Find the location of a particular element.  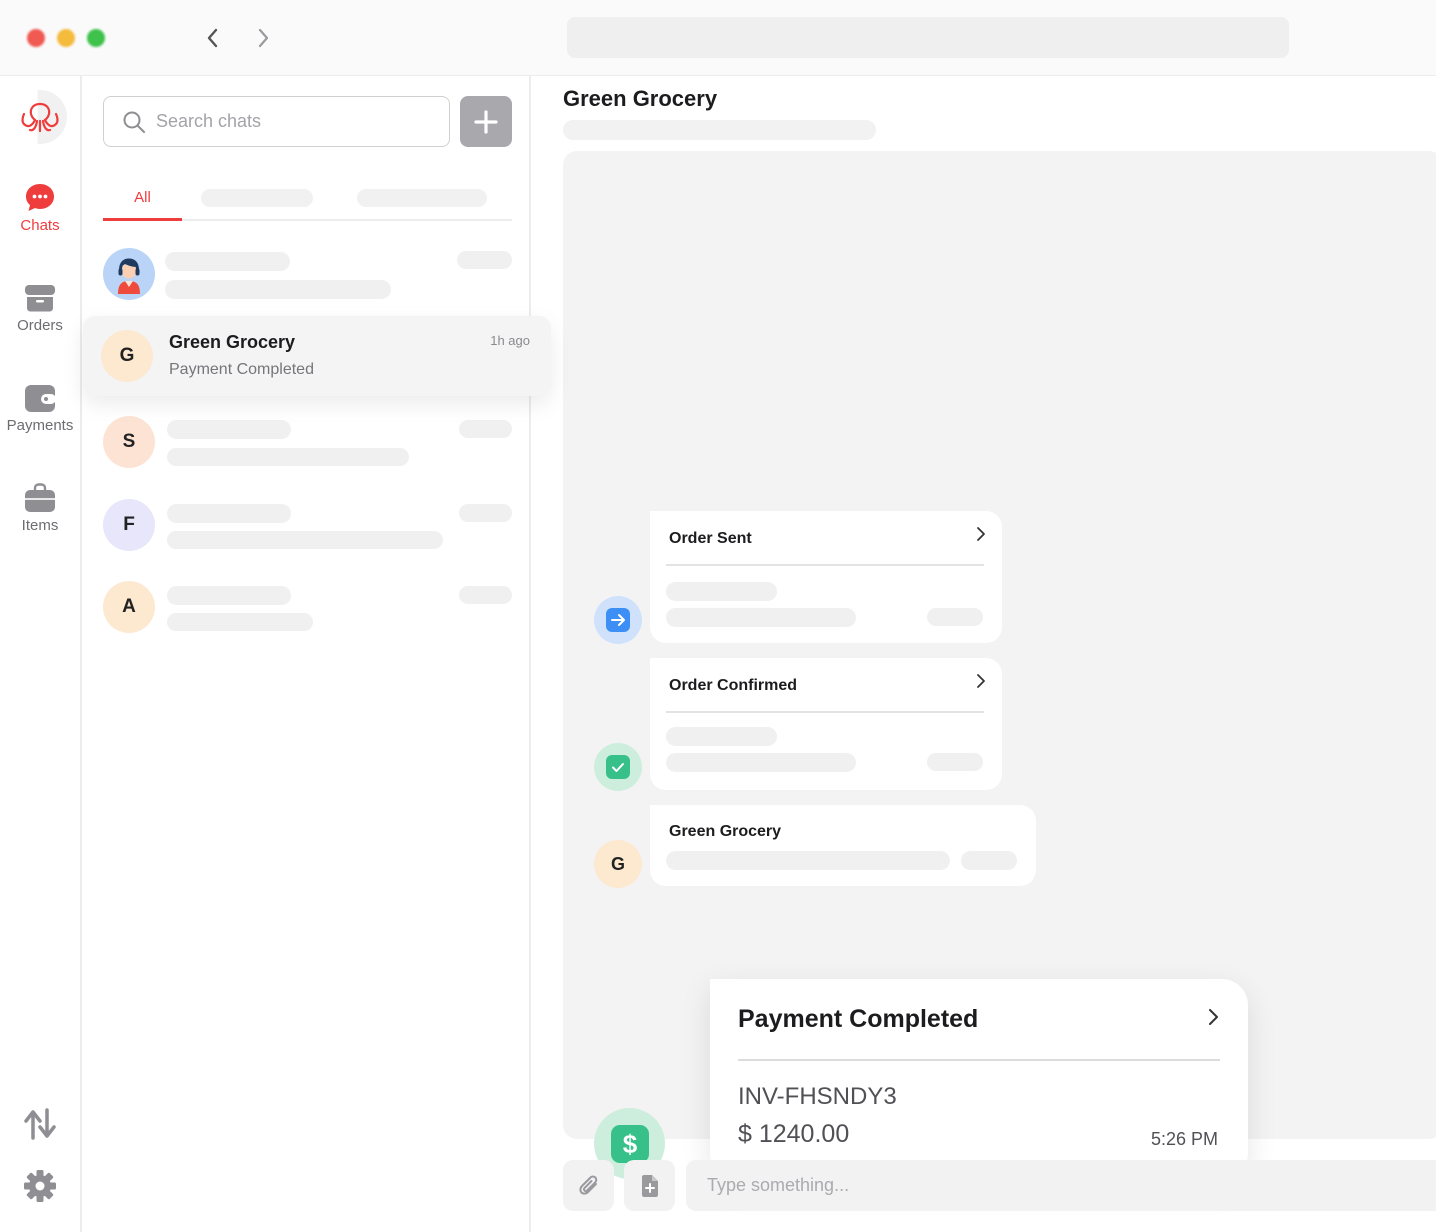

rail-item-items: Items is located at coordinates (40, 508).